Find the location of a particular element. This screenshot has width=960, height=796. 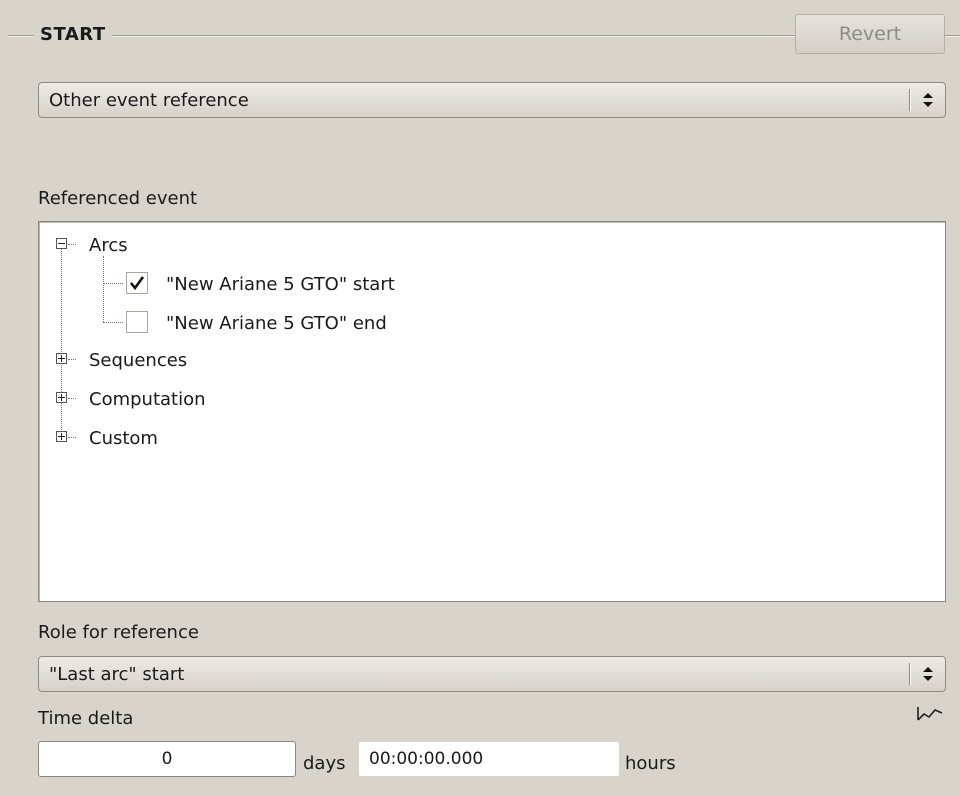

graph-icon is located at coordinates (930, 713).